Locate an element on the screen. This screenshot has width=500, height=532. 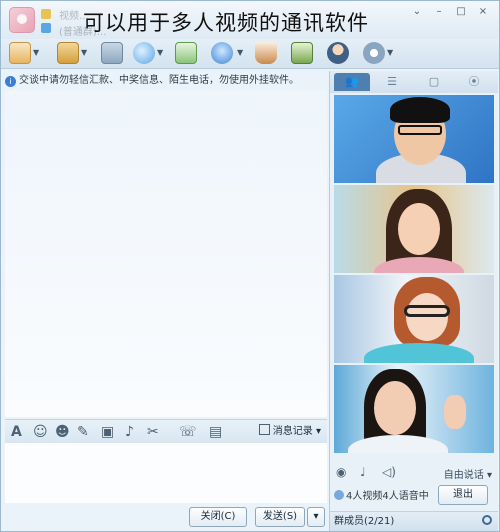
speaker-icon: ◁) is located at coordinates (389, 472).